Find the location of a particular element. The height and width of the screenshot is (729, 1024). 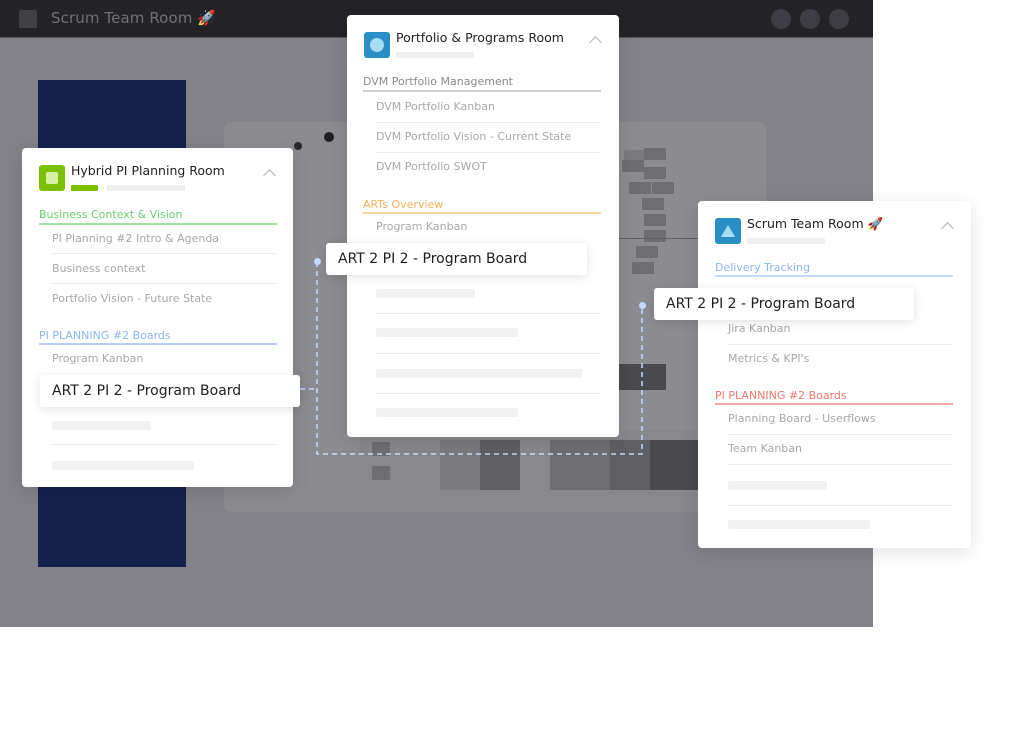

card-header: Hybrid PI Planning Room is located at coordinates (157, 178).